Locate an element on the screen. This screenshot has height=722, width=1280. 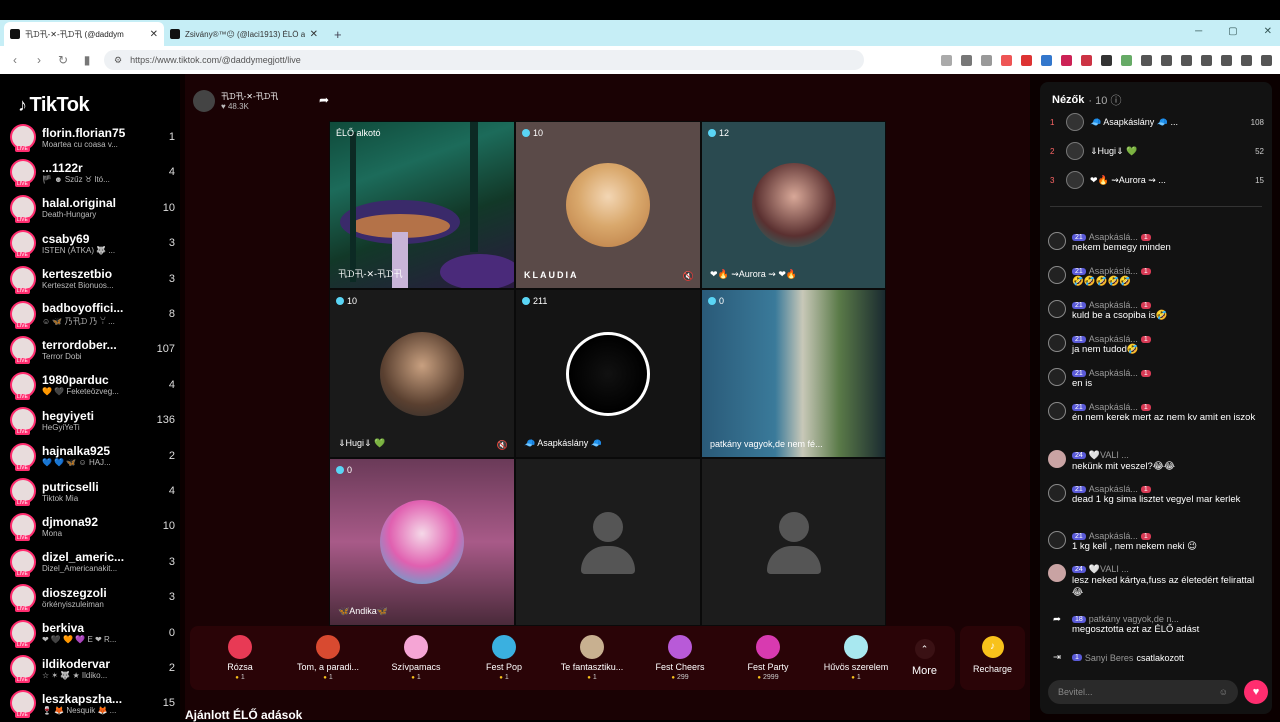
more-gifts-button: ⌃ More is located at coordinates (924, 658).